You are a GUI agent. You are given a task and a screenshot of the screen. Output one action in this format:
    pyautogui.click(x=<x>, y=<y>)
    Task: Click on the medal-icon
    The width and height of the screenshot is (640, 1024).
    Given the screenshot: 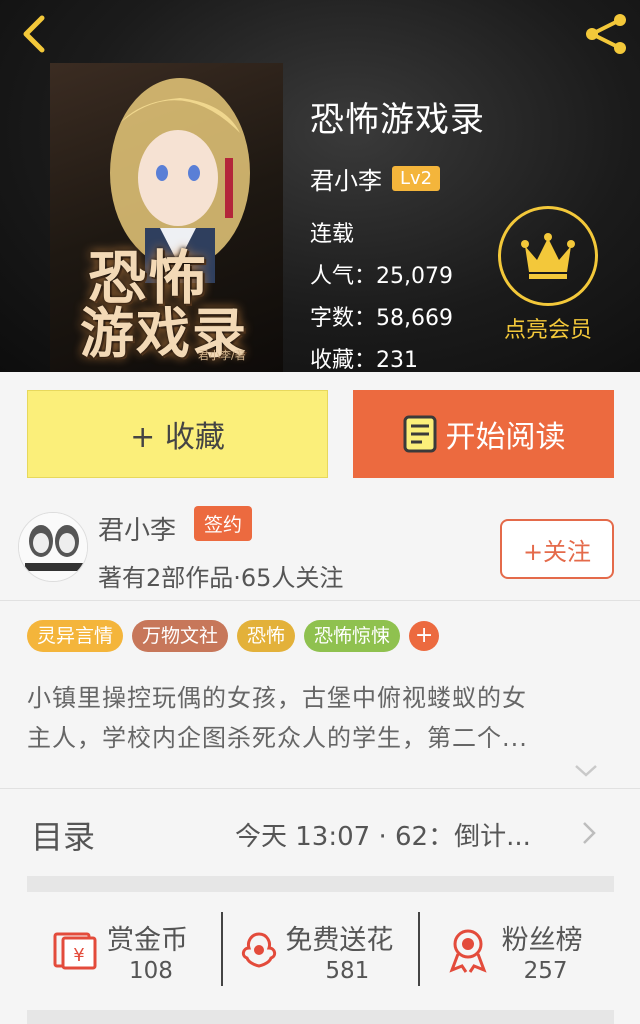 What is the action you would take?
    pyautogui.click(x=468, y=951)
    